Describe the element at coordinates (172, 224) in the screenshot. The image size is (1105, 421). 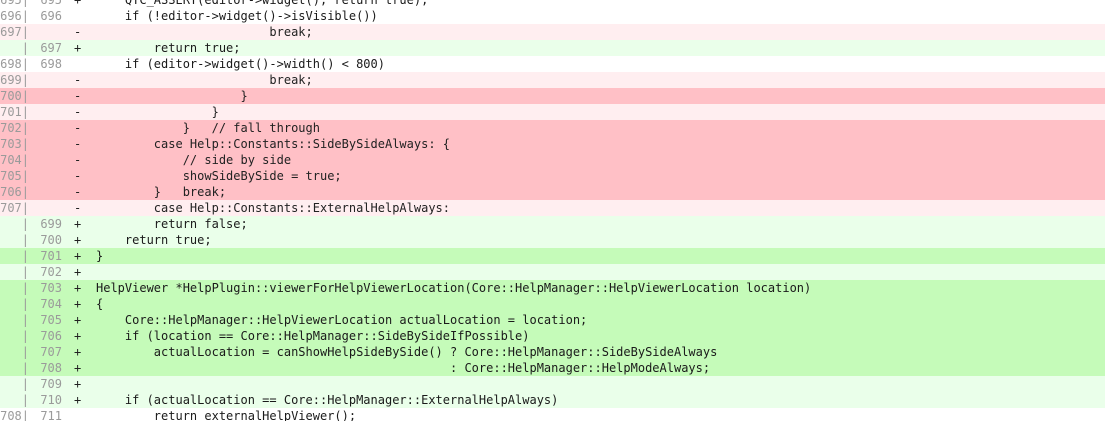
I see `code-text: return false;` at that location.